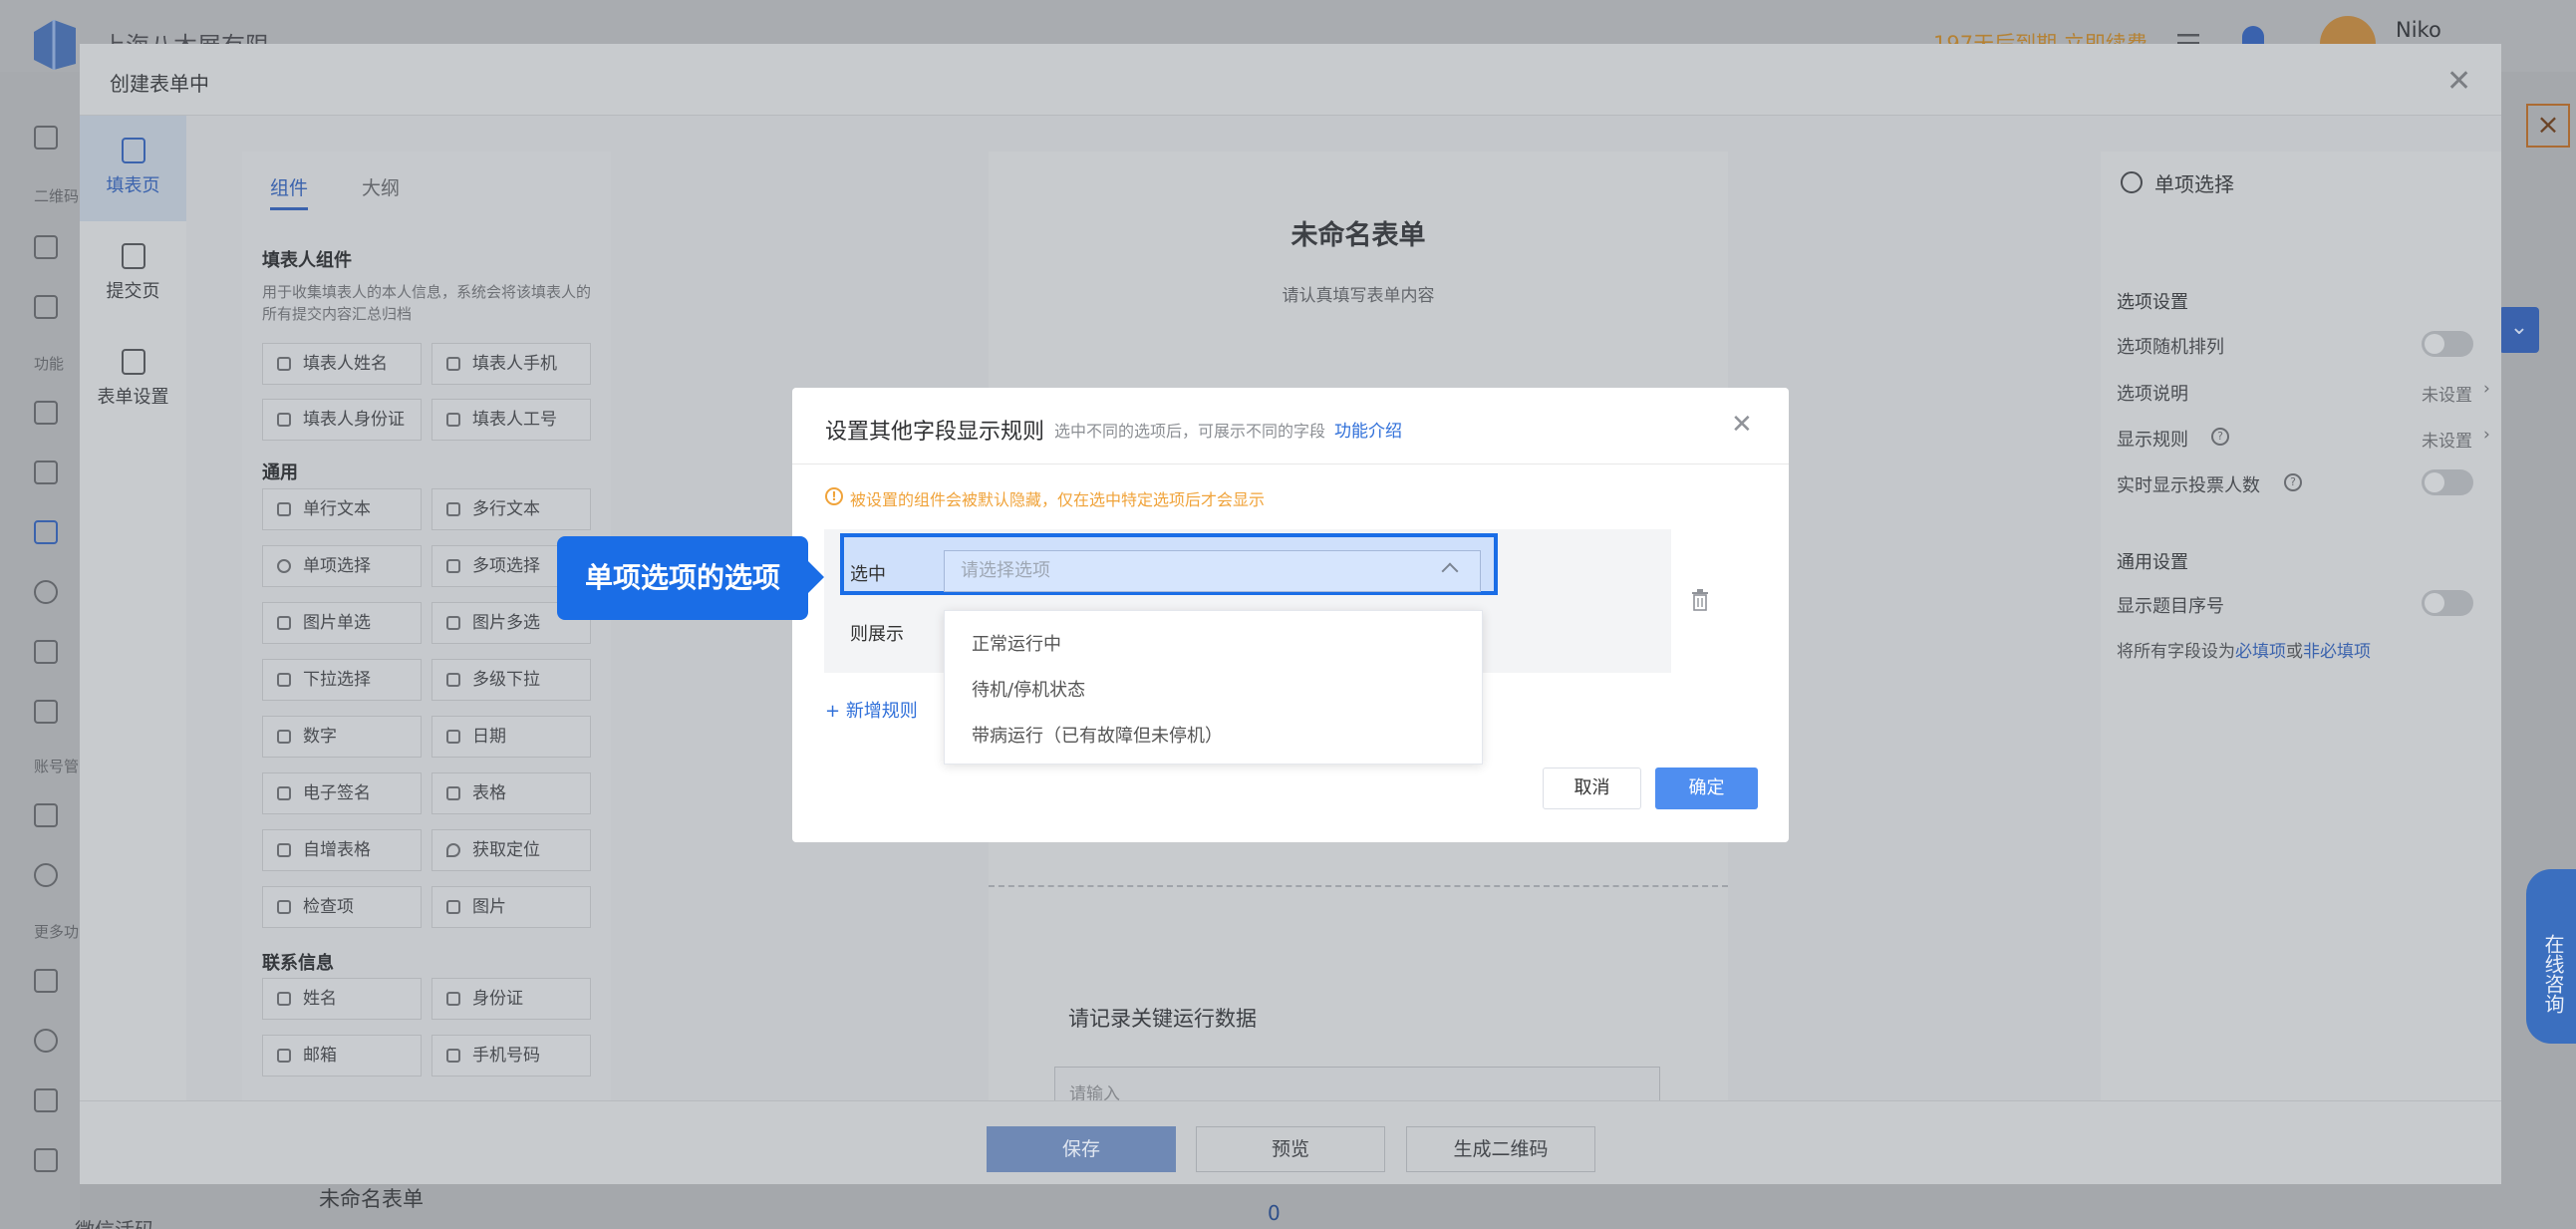 This screenshot has height=1229, width=2576. Describe the element at coordinates (46, 712) in the screenshot. I see `folder-icon` at that location.